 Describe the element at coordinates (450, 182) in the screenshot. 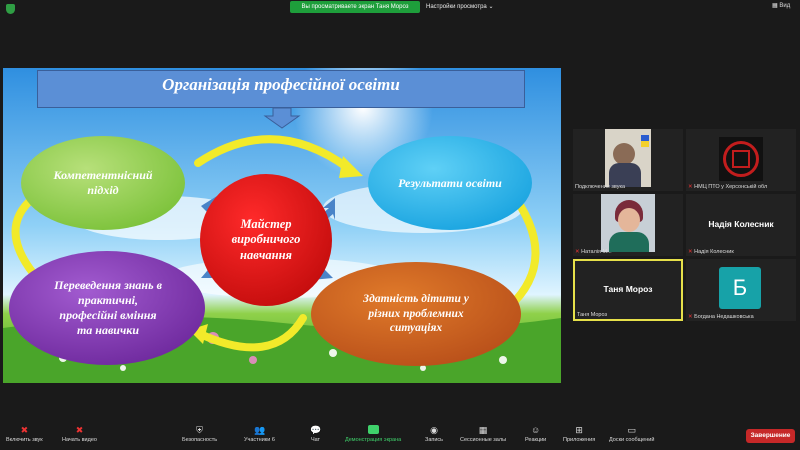

I see `node-results: Результати освіти` at that location.